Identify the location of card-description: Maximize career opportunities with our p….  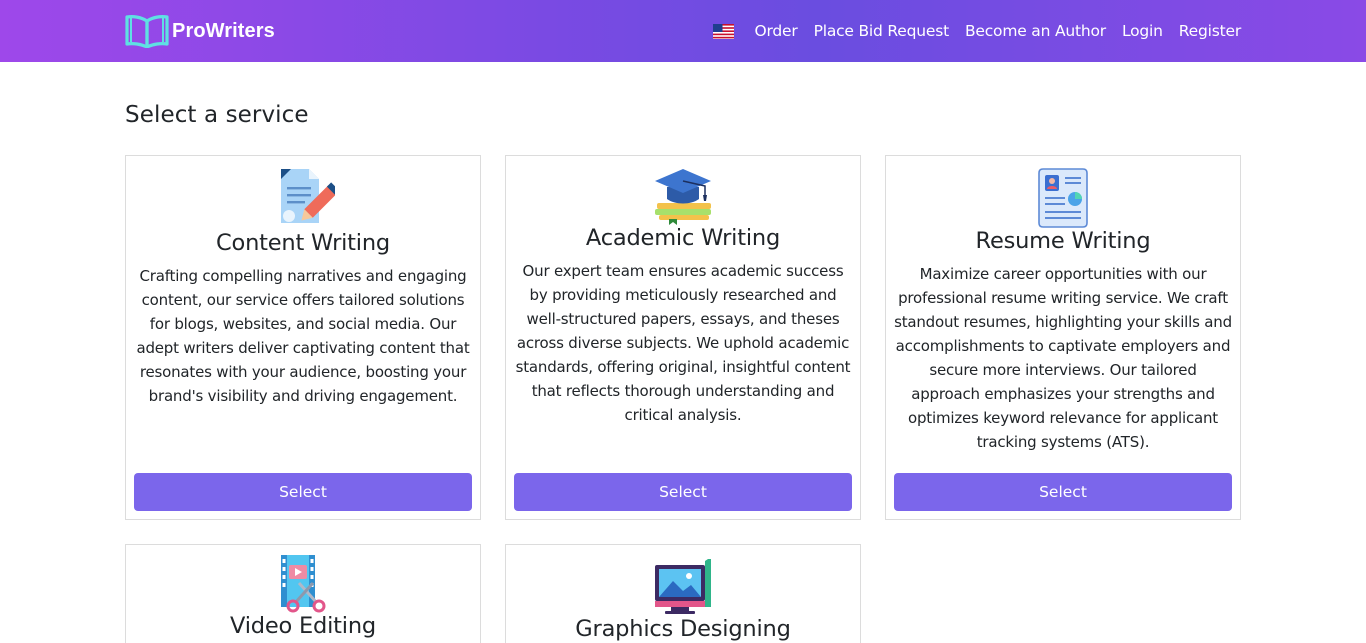
(1063, 358).